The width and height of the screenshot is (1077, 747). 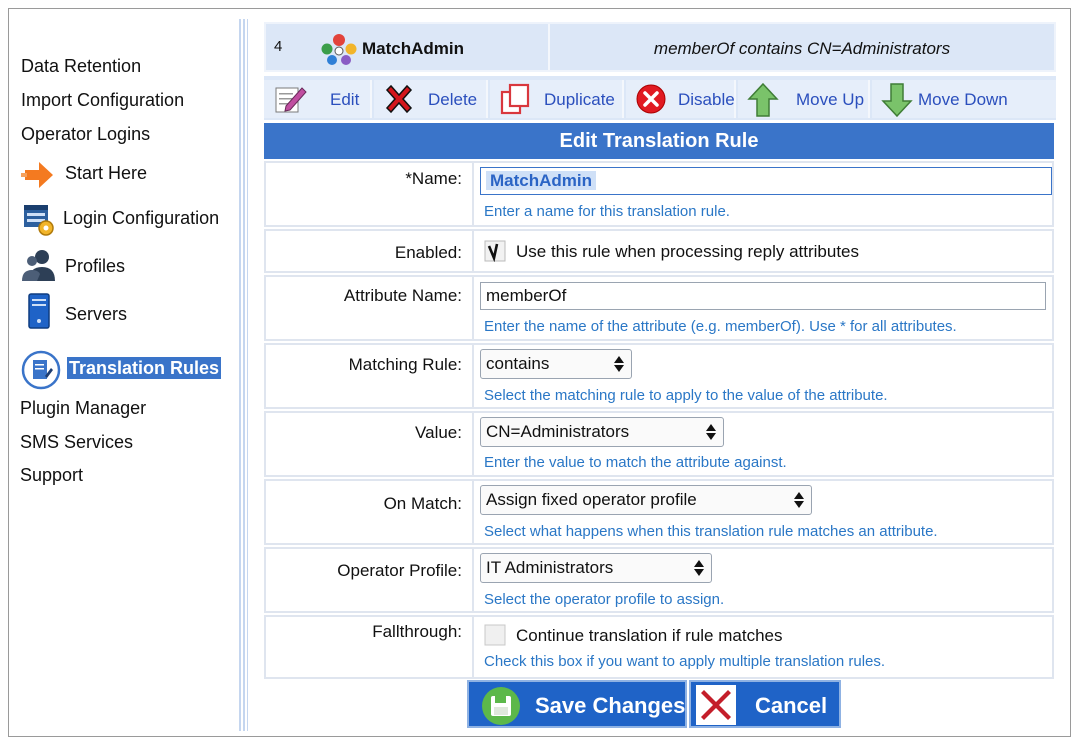 I want to click on form-title: Edit Translation Rule, so click(x=659, y=141).